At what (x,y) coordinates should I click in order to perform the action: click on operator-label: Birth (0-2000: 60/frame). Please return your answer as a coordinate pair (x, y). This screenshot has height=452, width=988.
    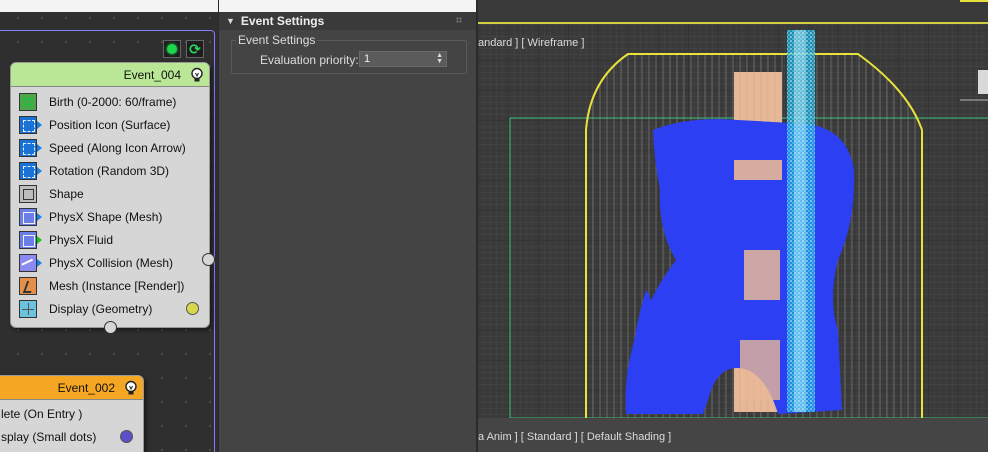
    Looking at the image, I should click on (113, 101).